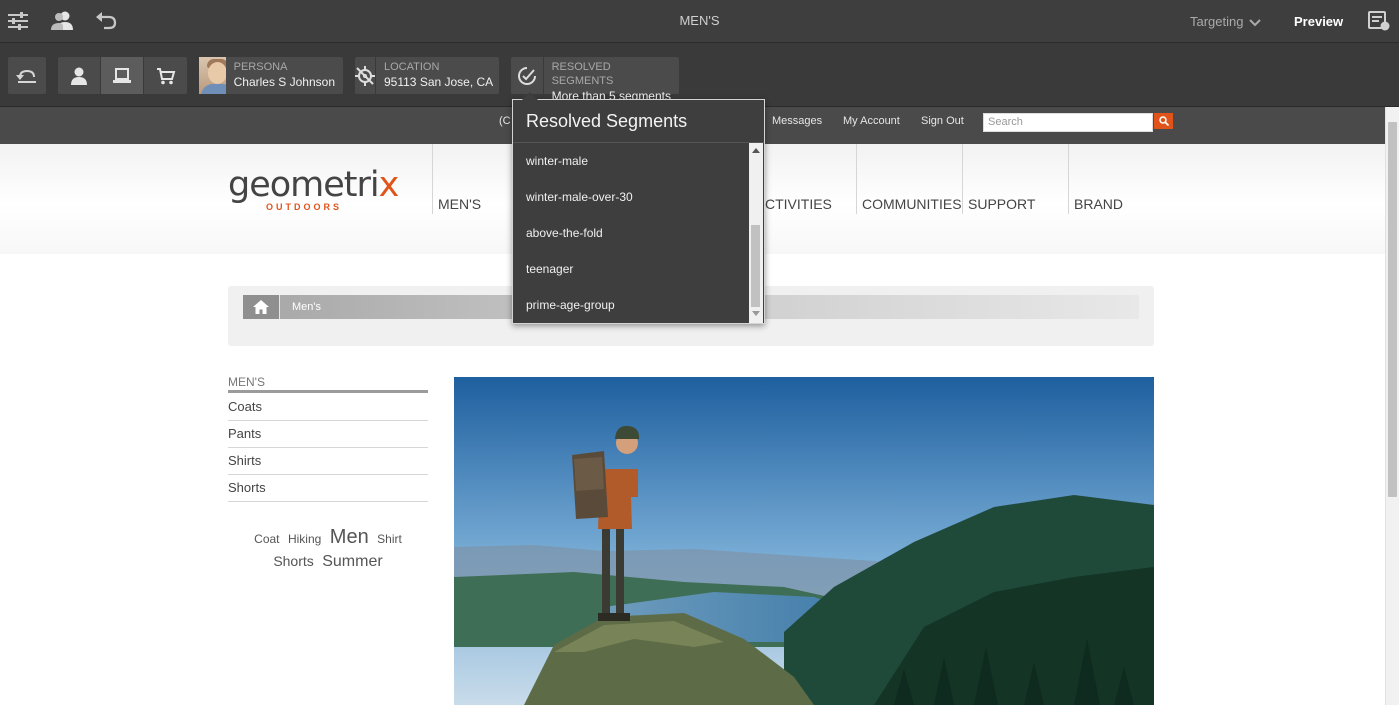 The width and height of the screenshot is (1399, 705). I want to click on resolved-segments-module: RESOLVED SEGMENTS More than 5 segments, so click(595, 80).